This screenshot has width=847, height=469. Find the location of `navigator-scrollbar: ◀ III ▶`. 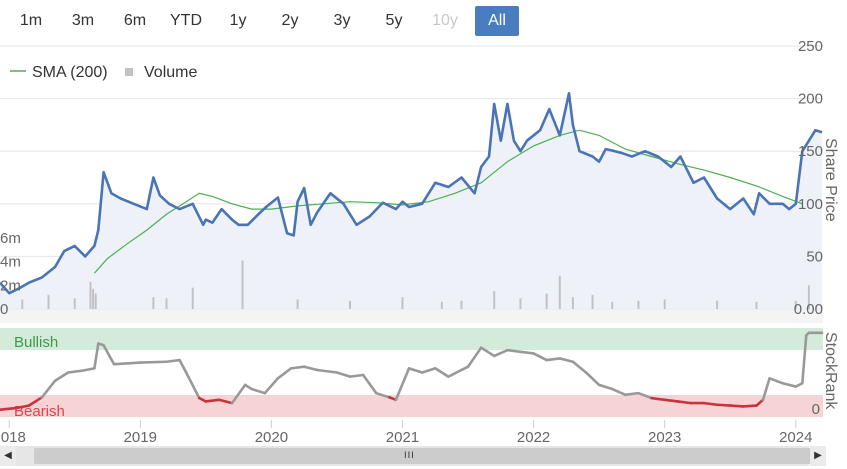

navigator-scrollbar: ◀ III ▶ is located at coordinates (423, 456).